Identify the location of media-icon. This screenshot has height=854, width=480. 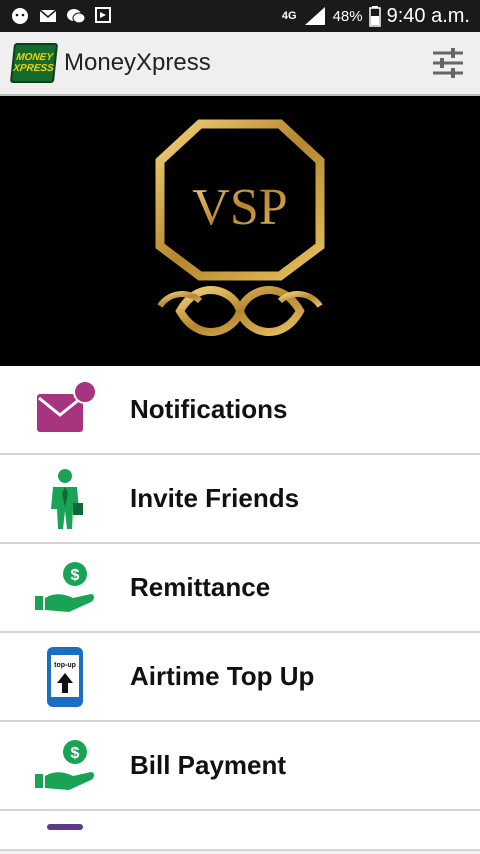
(103, 15).